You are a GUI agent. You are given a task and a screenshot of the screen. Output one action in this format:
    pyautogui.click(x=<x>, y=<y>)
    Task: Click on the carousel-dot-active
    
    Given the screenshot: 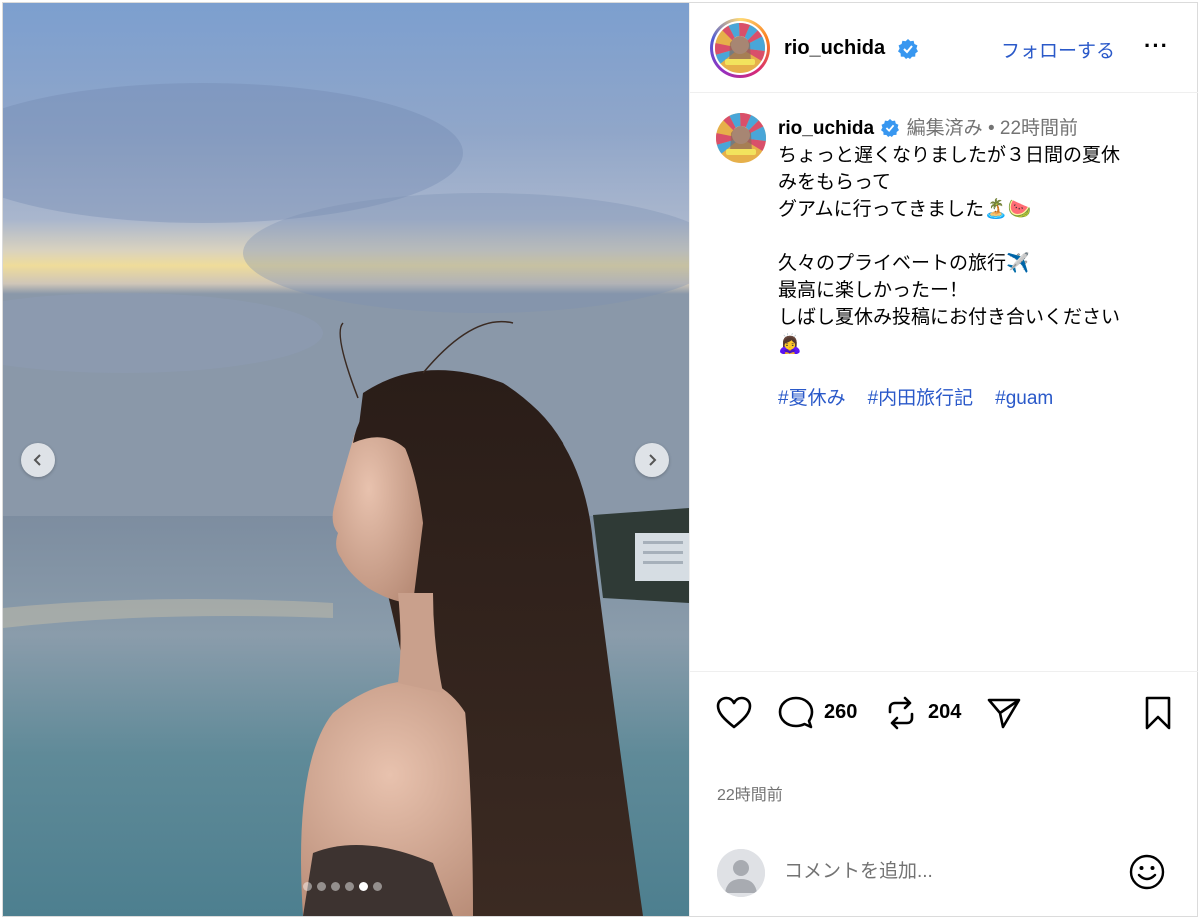 What is the action you would take?
    pyautogui.click(x=363, y=886)
    